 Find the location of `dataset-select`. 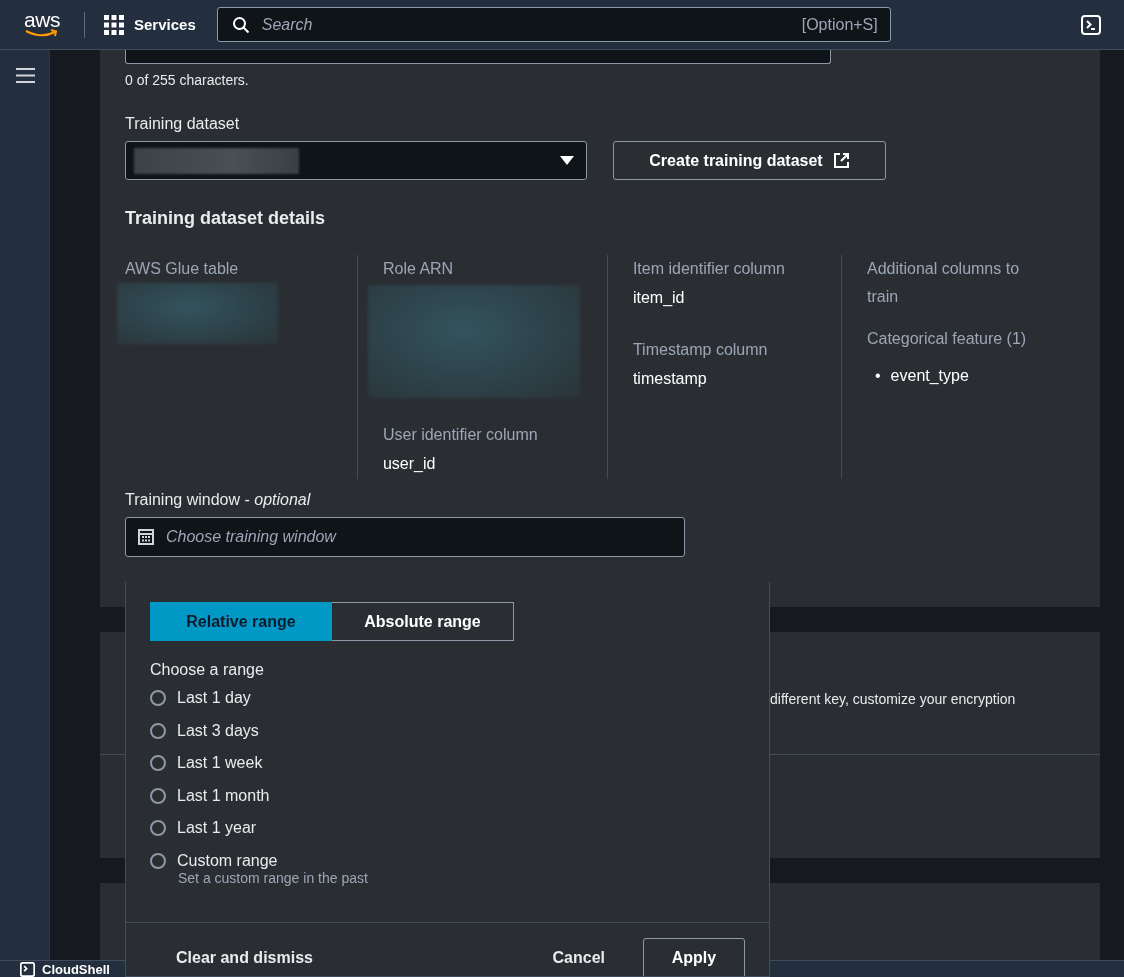

dataset-select is located at coordinates (356, 160).